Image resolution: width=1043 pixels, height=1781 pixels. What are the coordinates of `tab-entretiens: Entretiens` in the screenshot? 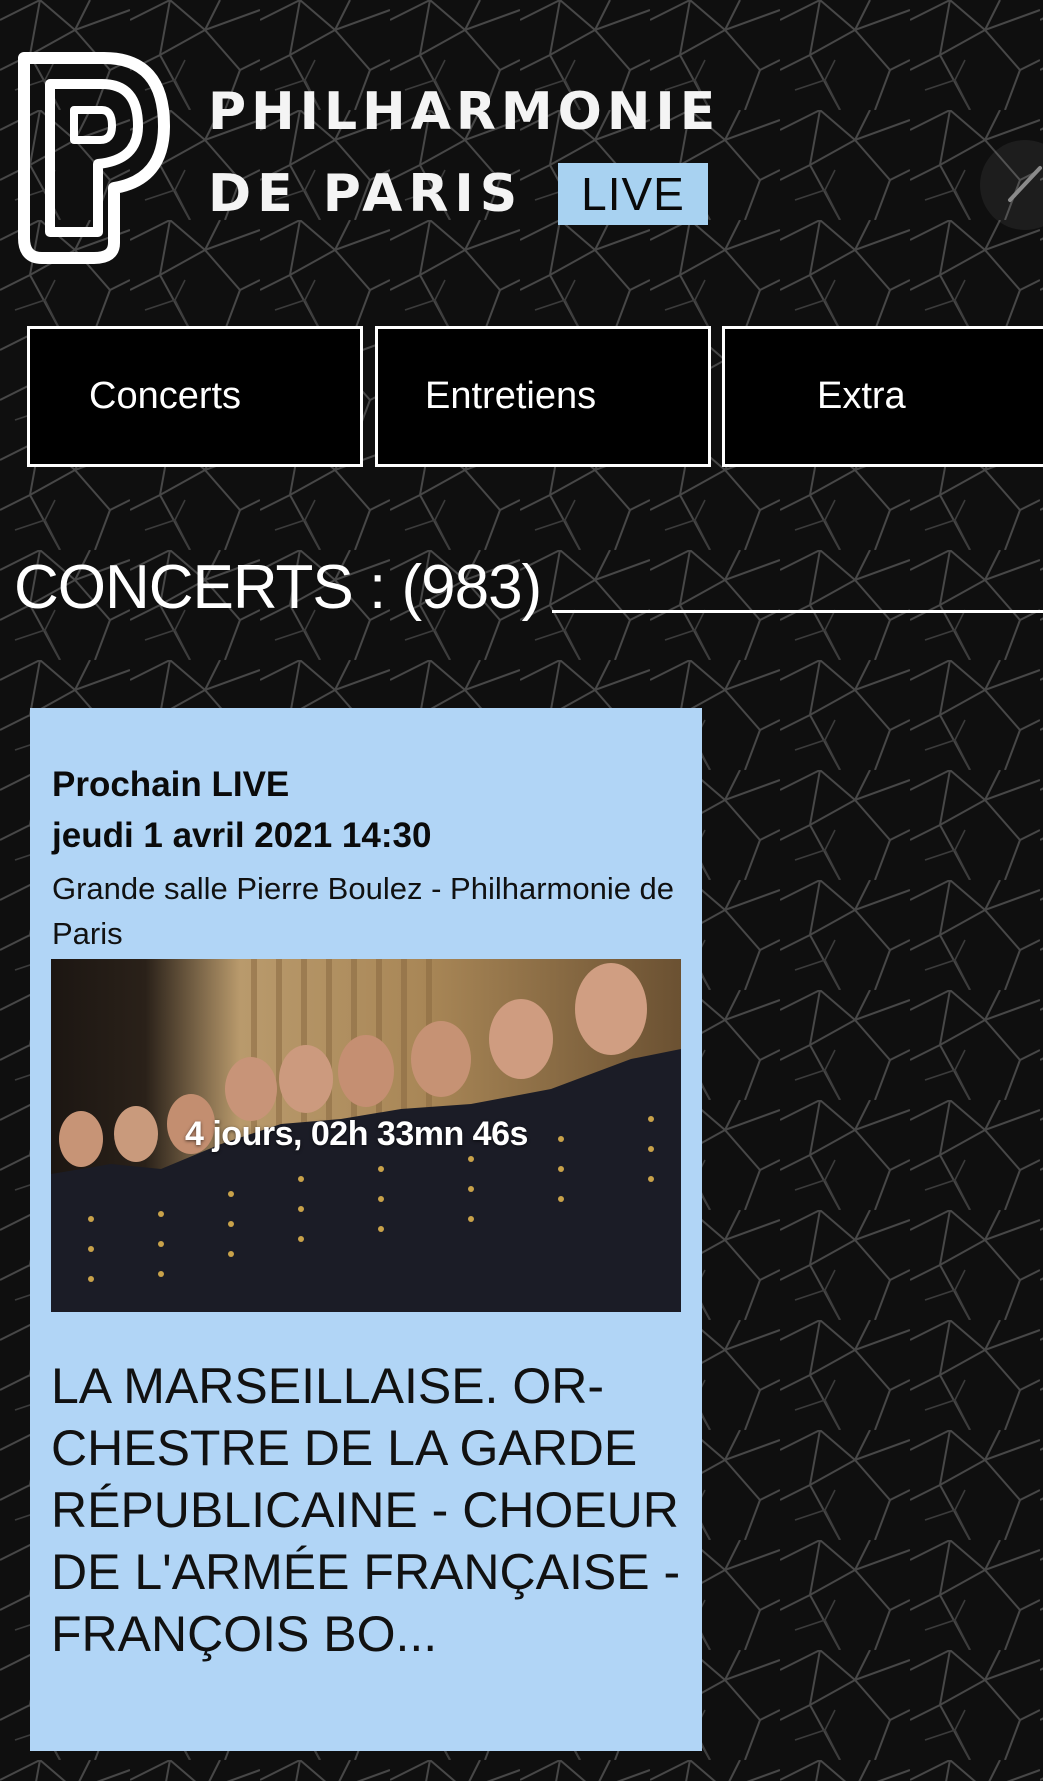 It's located at (543, 396).